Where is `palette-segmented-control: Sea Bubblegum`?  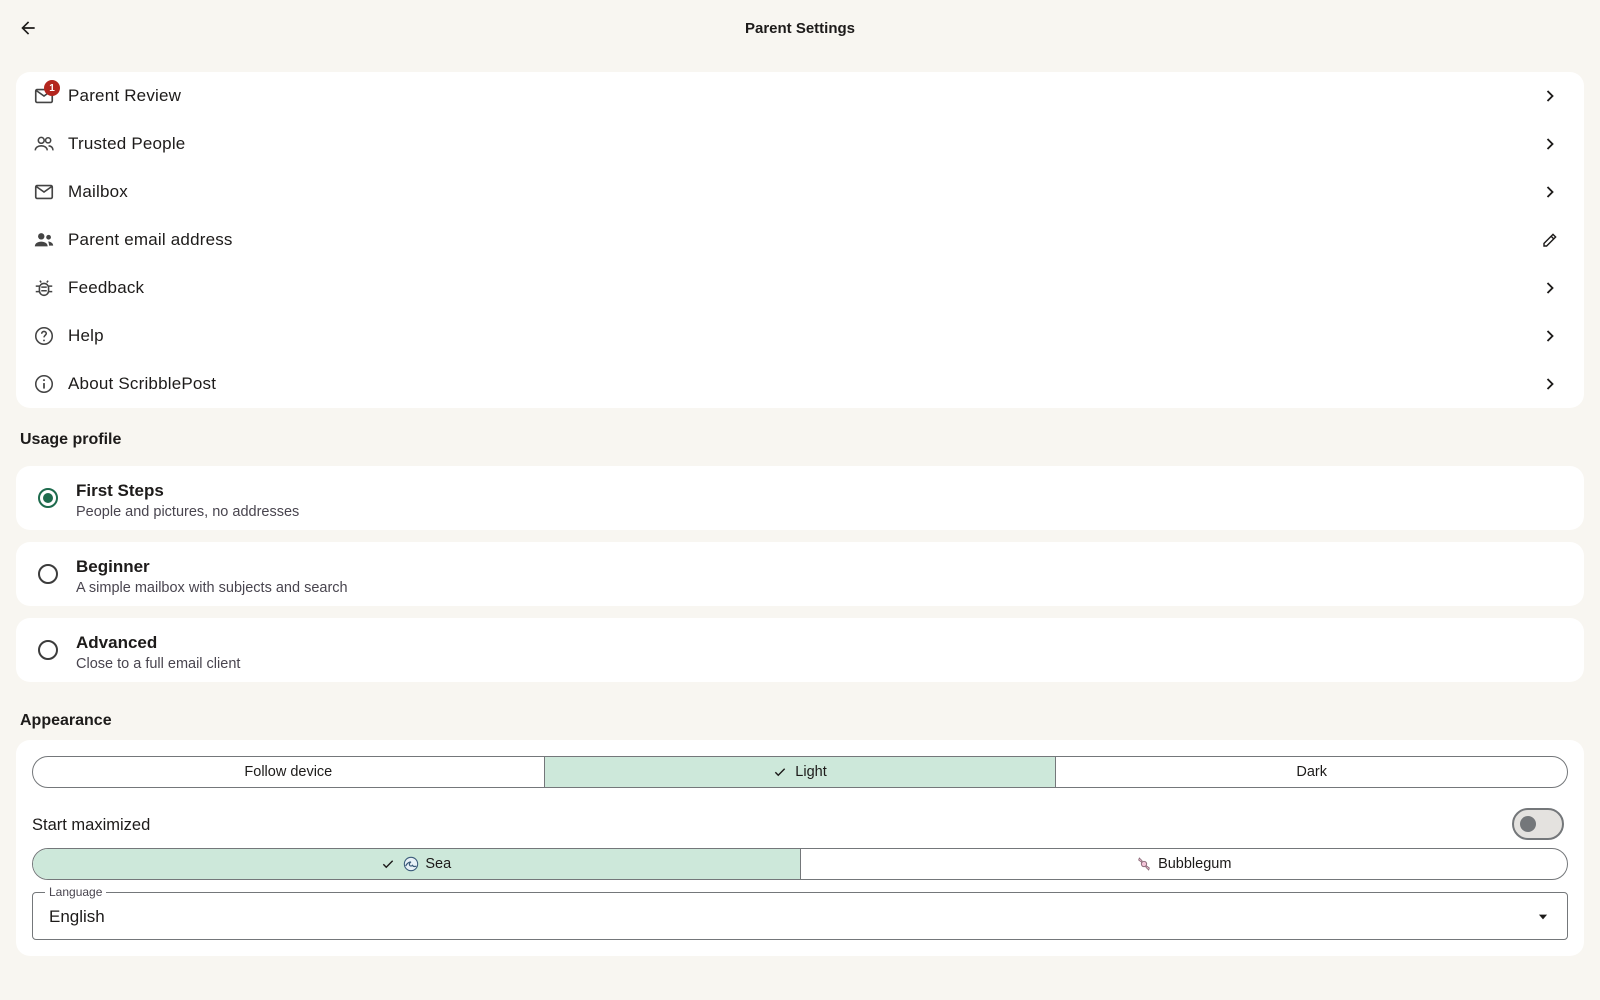 palette-segmented-control: Sea Bubblegum is located at coordinates (800, 864).